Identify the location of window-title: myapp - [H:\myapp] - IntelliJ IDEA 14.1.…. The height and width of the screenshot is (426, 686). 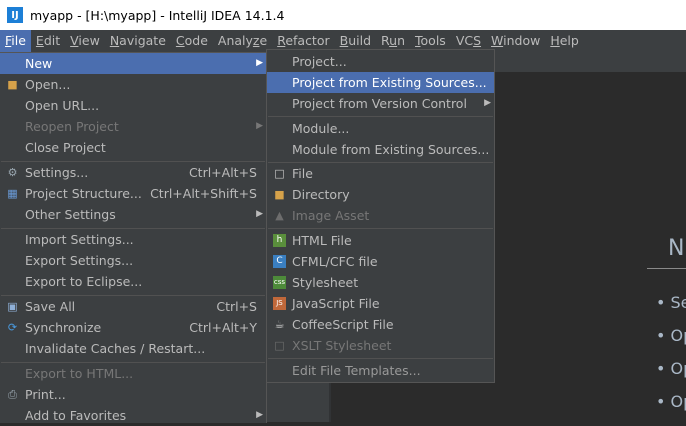
(157, 15).